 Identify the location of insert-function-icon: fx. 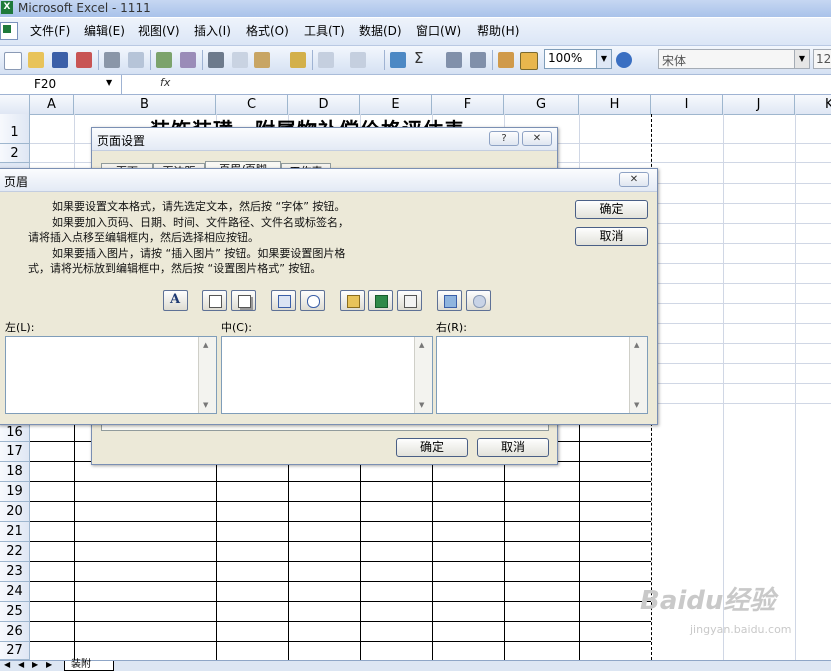
(165, 82).